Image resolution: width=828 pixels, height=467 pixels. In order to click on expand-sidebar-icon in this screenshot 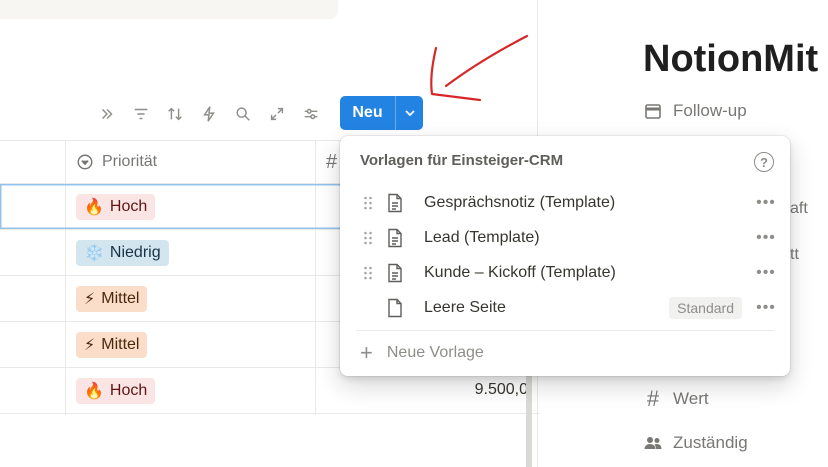, I will do `click(107, 114)`.